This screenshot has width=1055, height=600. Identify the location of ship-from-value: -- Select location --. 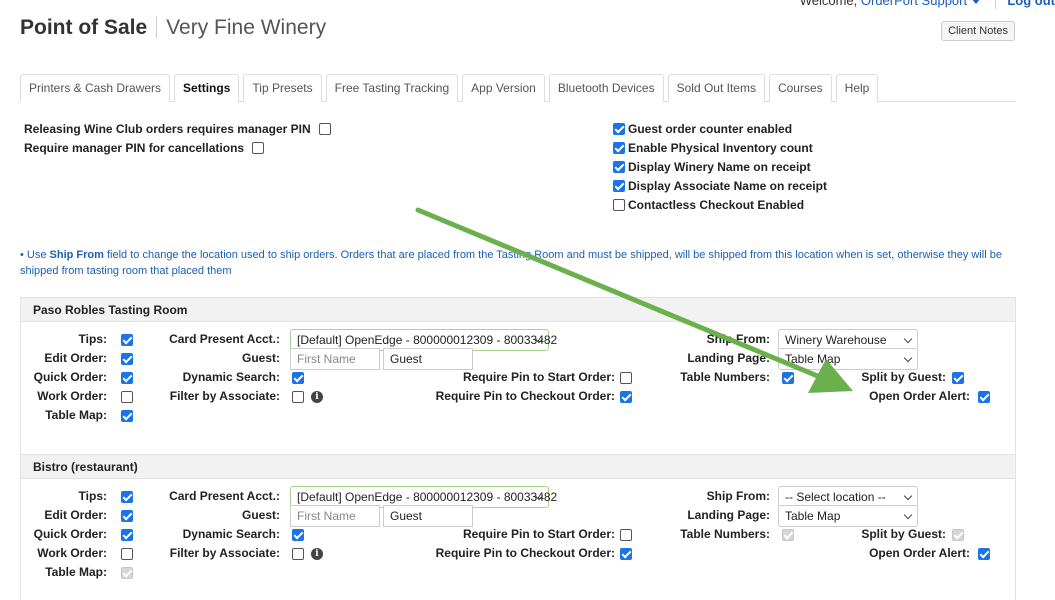
(835, 497).